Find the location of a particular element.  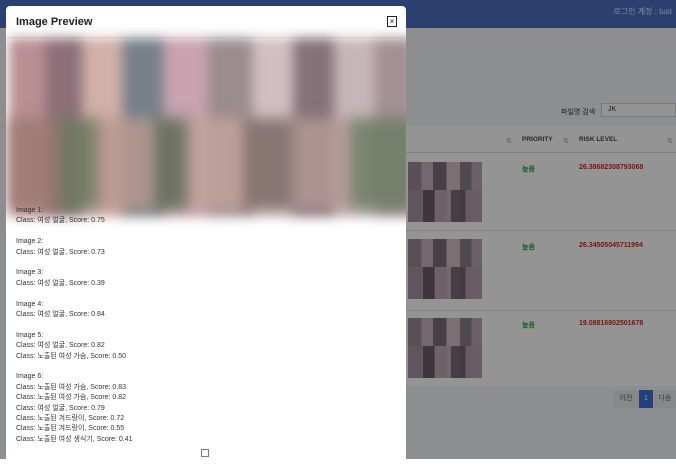

class-score-line: Class: 노출된 여성 가슴, Score: 0.50 is located at coordinates (71, 356).